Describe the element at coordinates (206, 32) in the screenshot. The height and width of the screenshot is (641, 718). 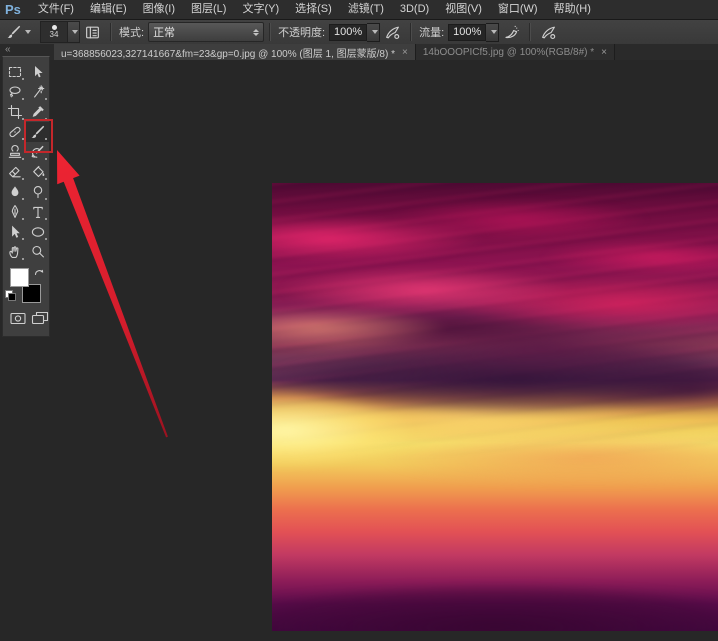
I see `blend-mode-select: 正常` at that location.